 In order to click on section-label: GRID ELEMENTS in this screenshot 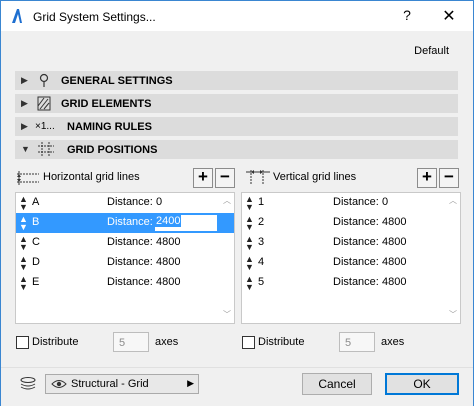, I will do `click(106, 104)`.